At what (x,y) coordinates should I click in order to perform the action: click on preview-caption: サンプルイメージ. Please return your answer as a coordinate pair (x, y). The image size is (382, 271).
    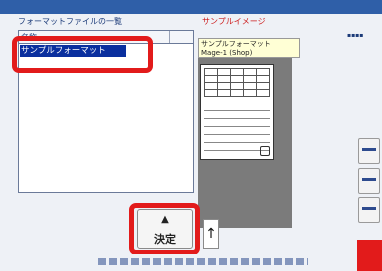
    Looking at the image, I should click on (234, 21).